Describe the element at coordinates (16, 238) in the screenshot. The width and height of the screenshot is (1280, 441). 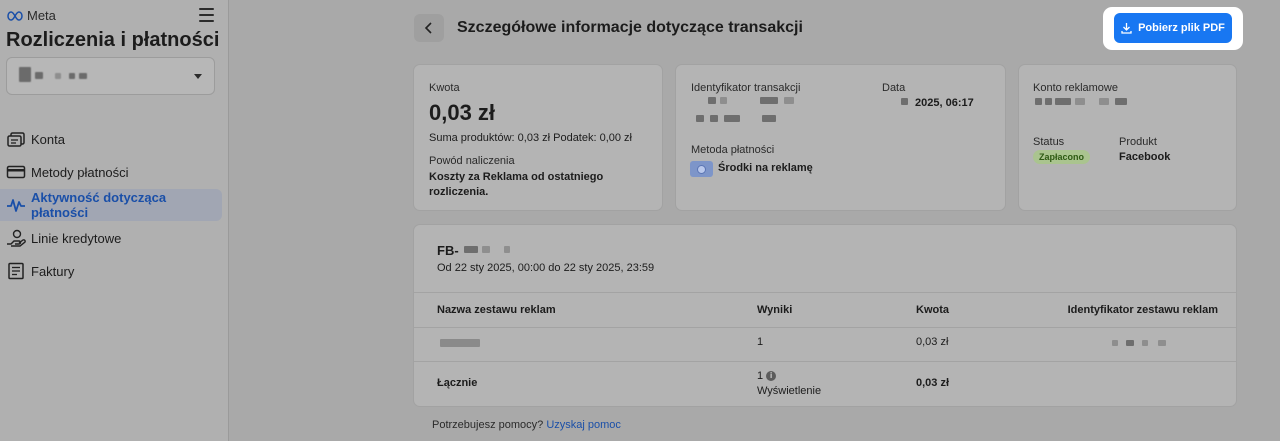
I see `hand-coins-icon` at that location.